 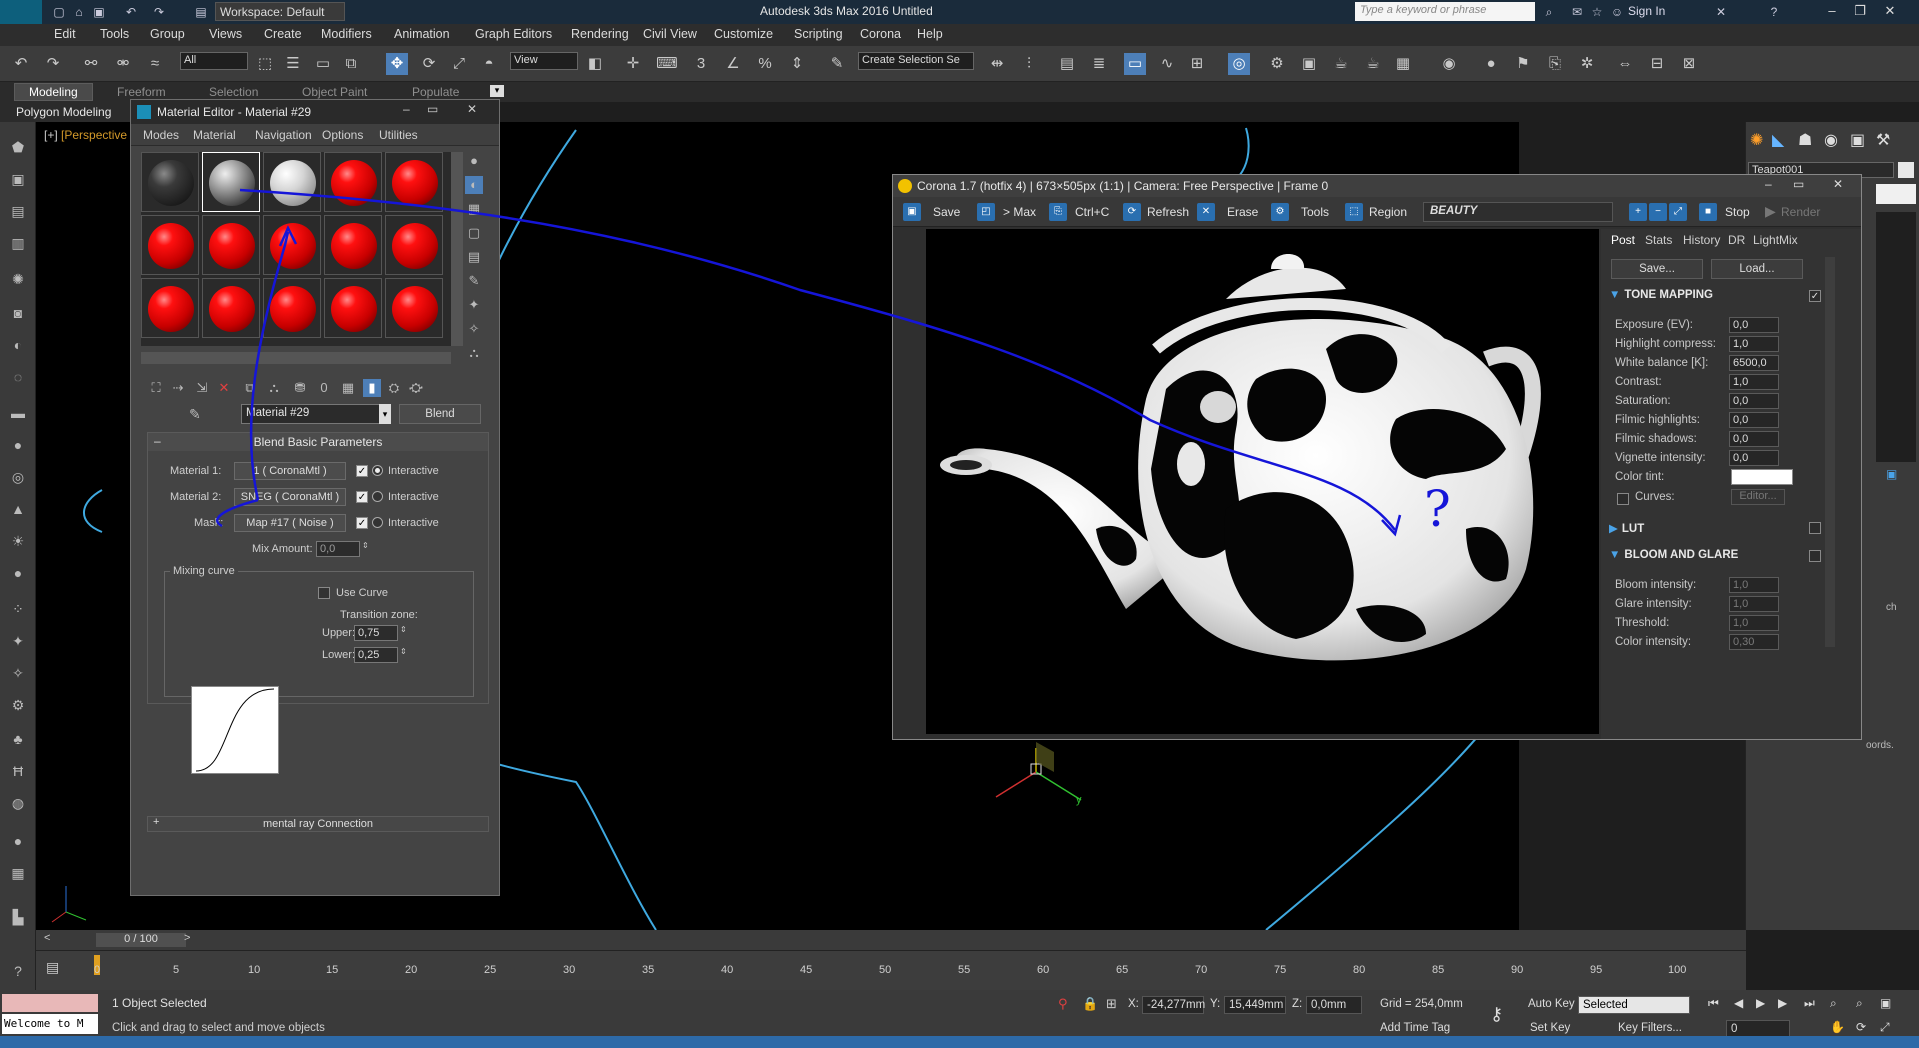 What do you see at coordinates (1242, 212) in the screenshot?
I see `vfb-erase-button: Erase` at bounding box center [1242, 212].